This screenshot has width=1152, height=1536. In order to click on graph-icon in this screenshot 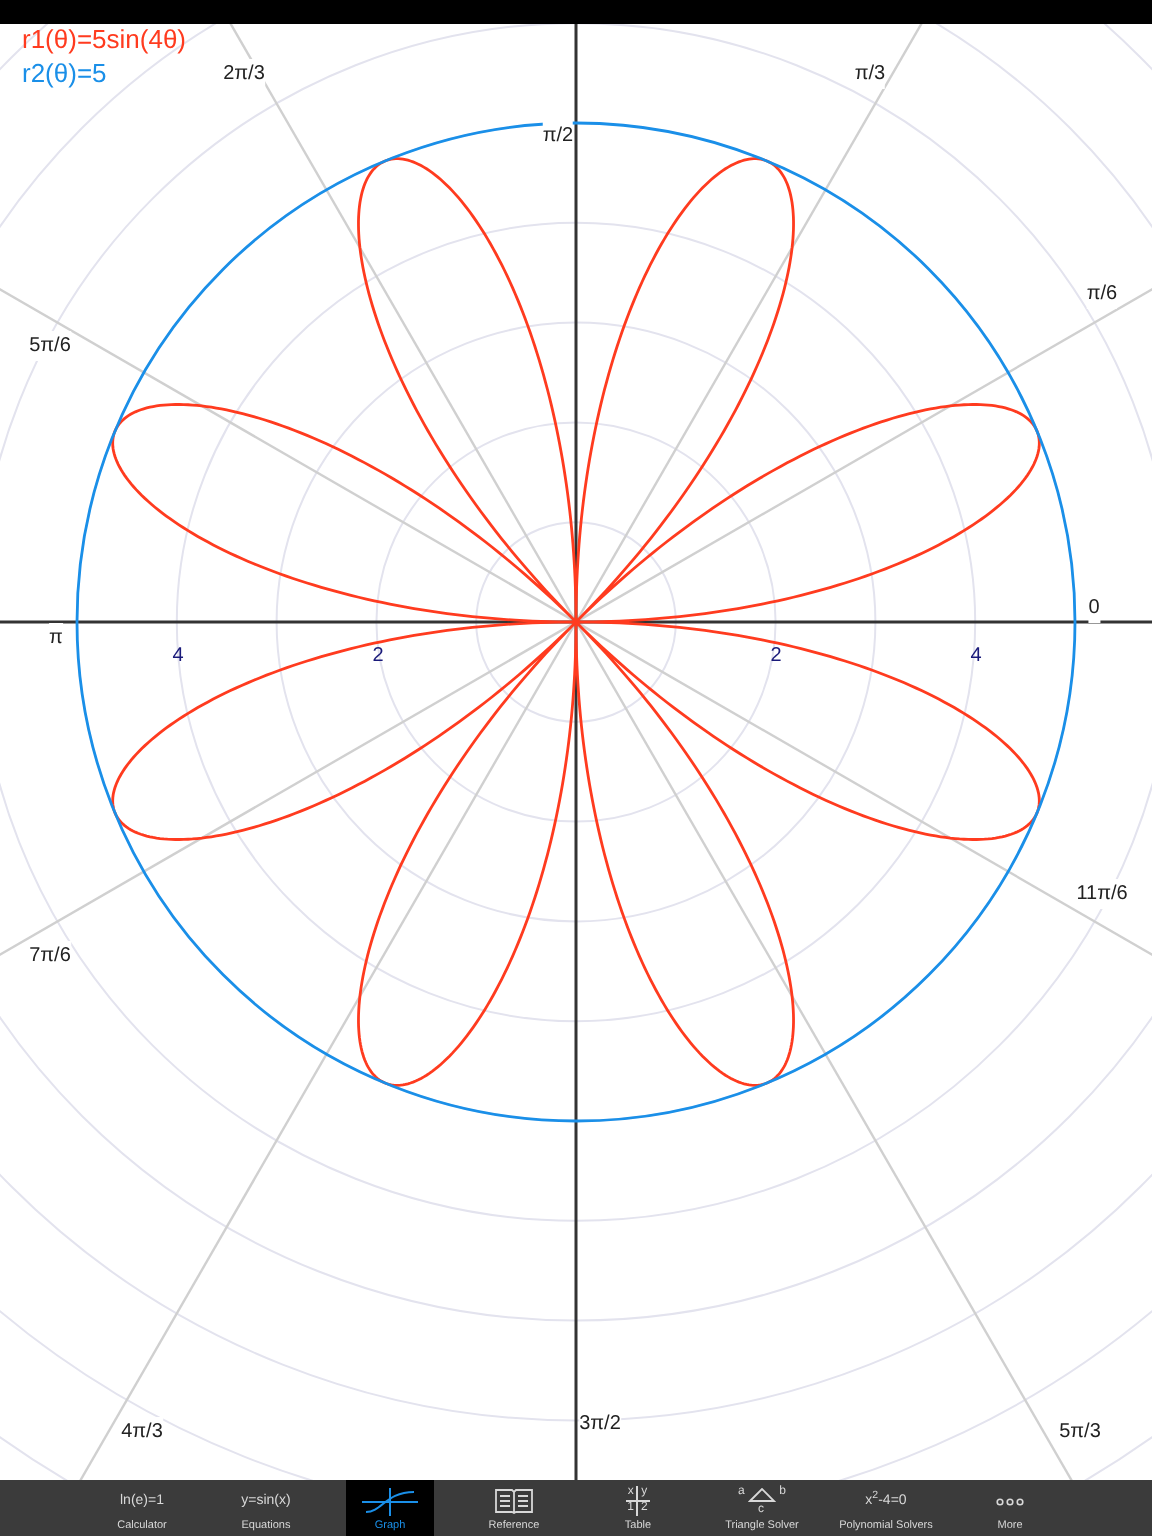, I will do `click(390, 1501)`.